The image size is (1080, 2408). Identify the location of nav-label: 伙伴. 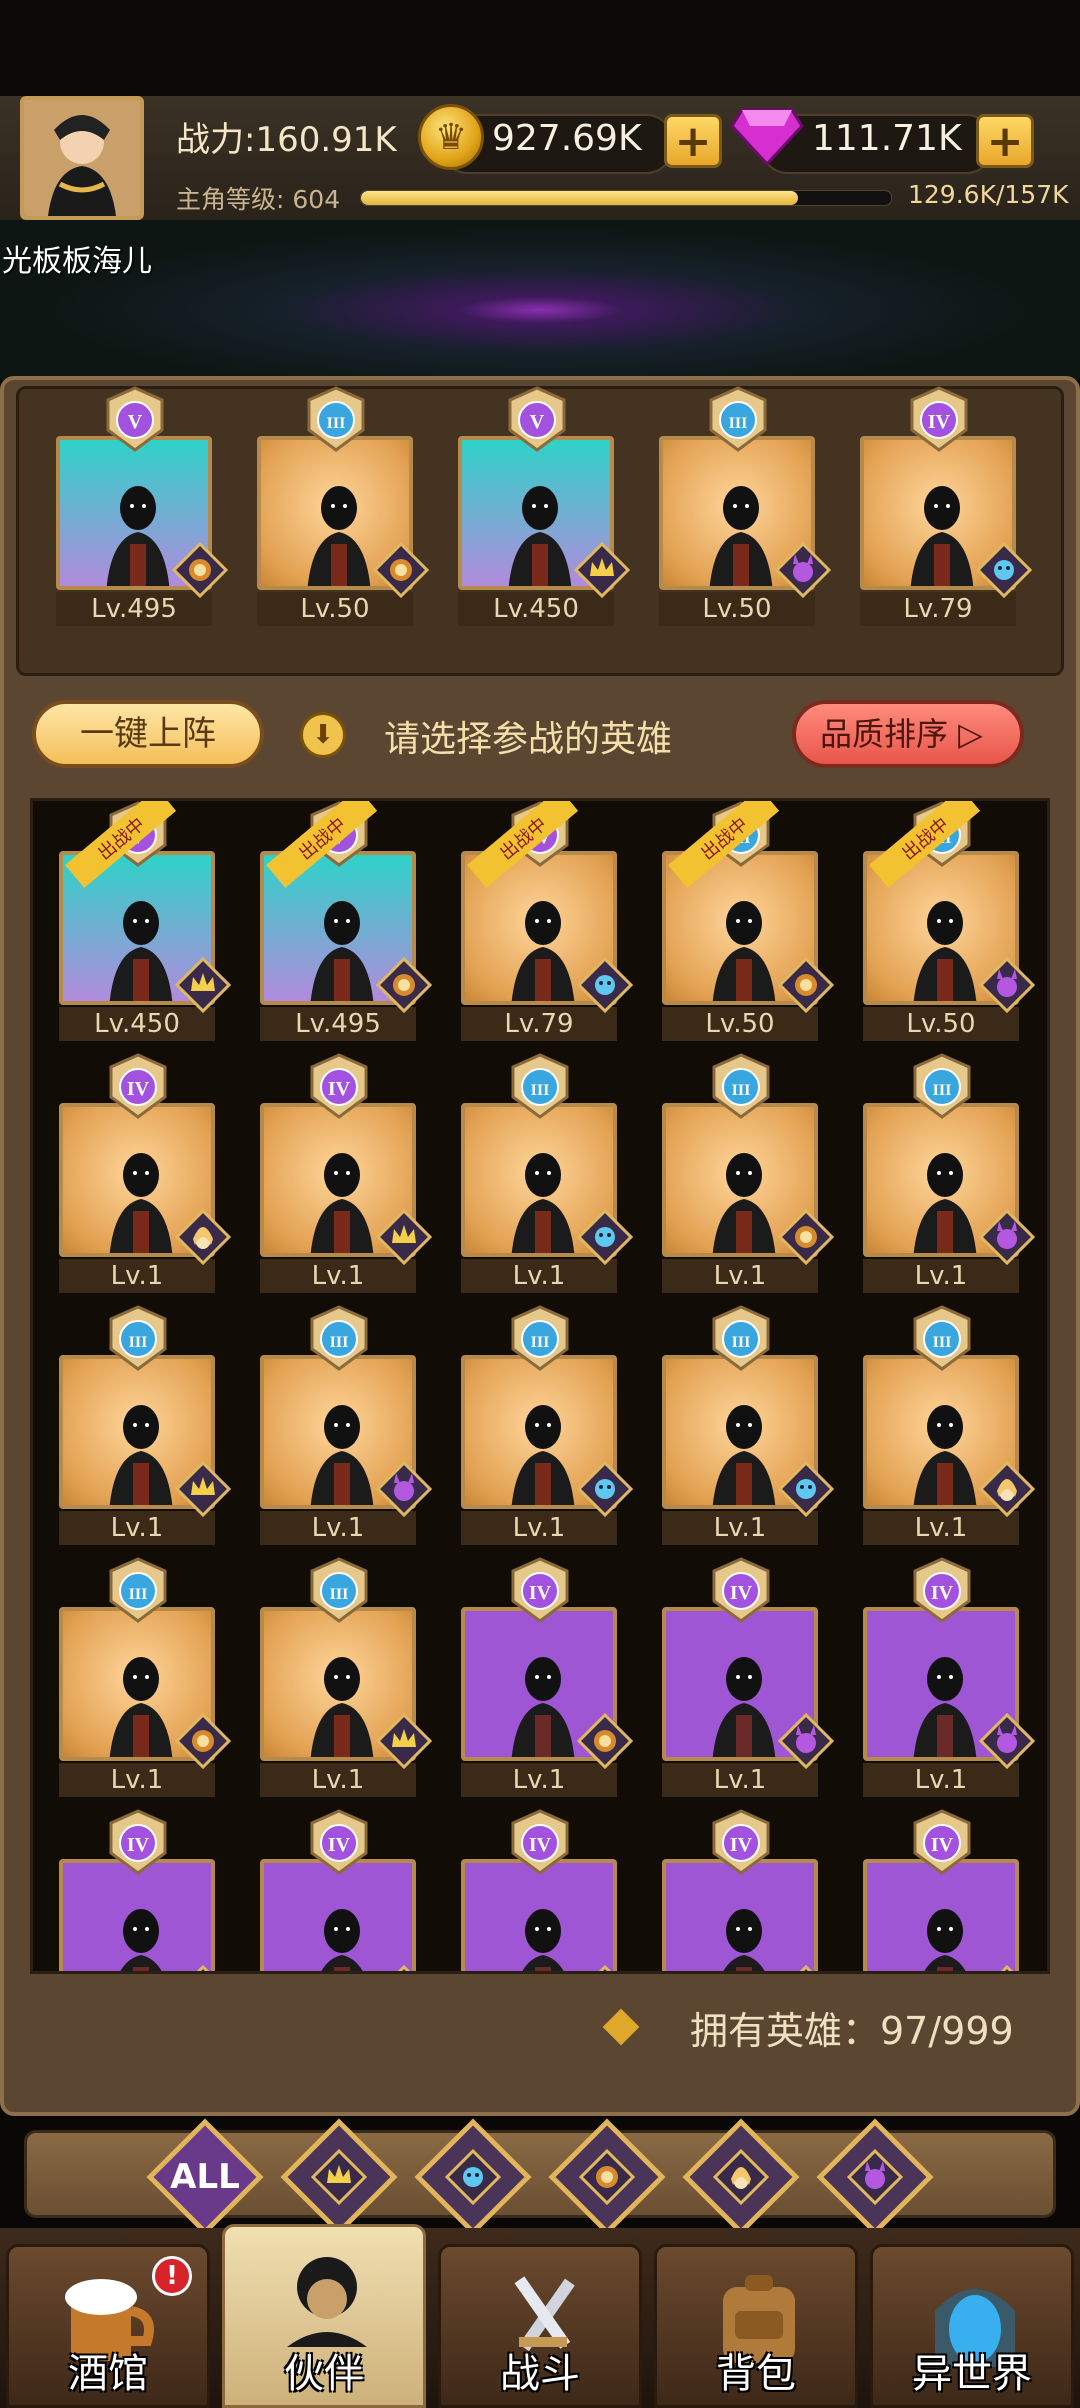
(324, 2374).